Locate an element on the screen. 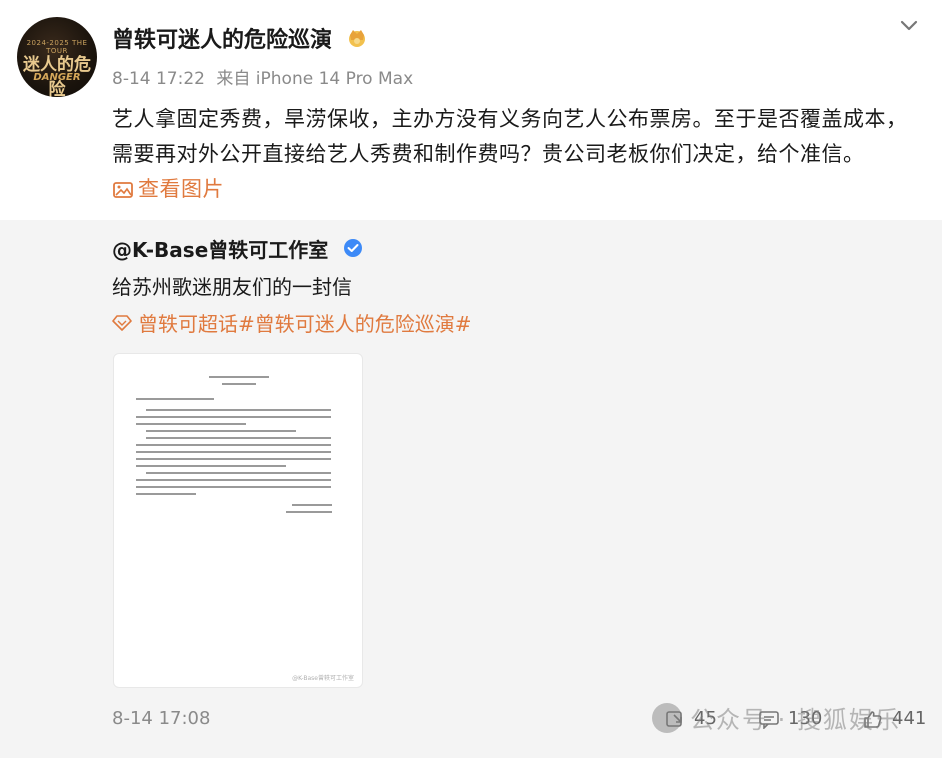  doc-date-line is located at coordinates (309, 512).